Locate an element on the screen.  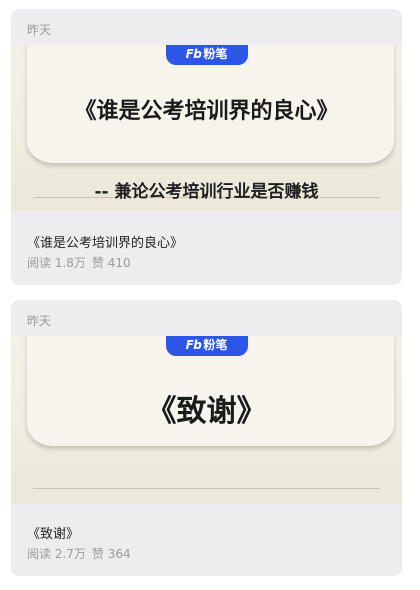
cover-title: 《致谢》 is located at coordinates (206, 411).